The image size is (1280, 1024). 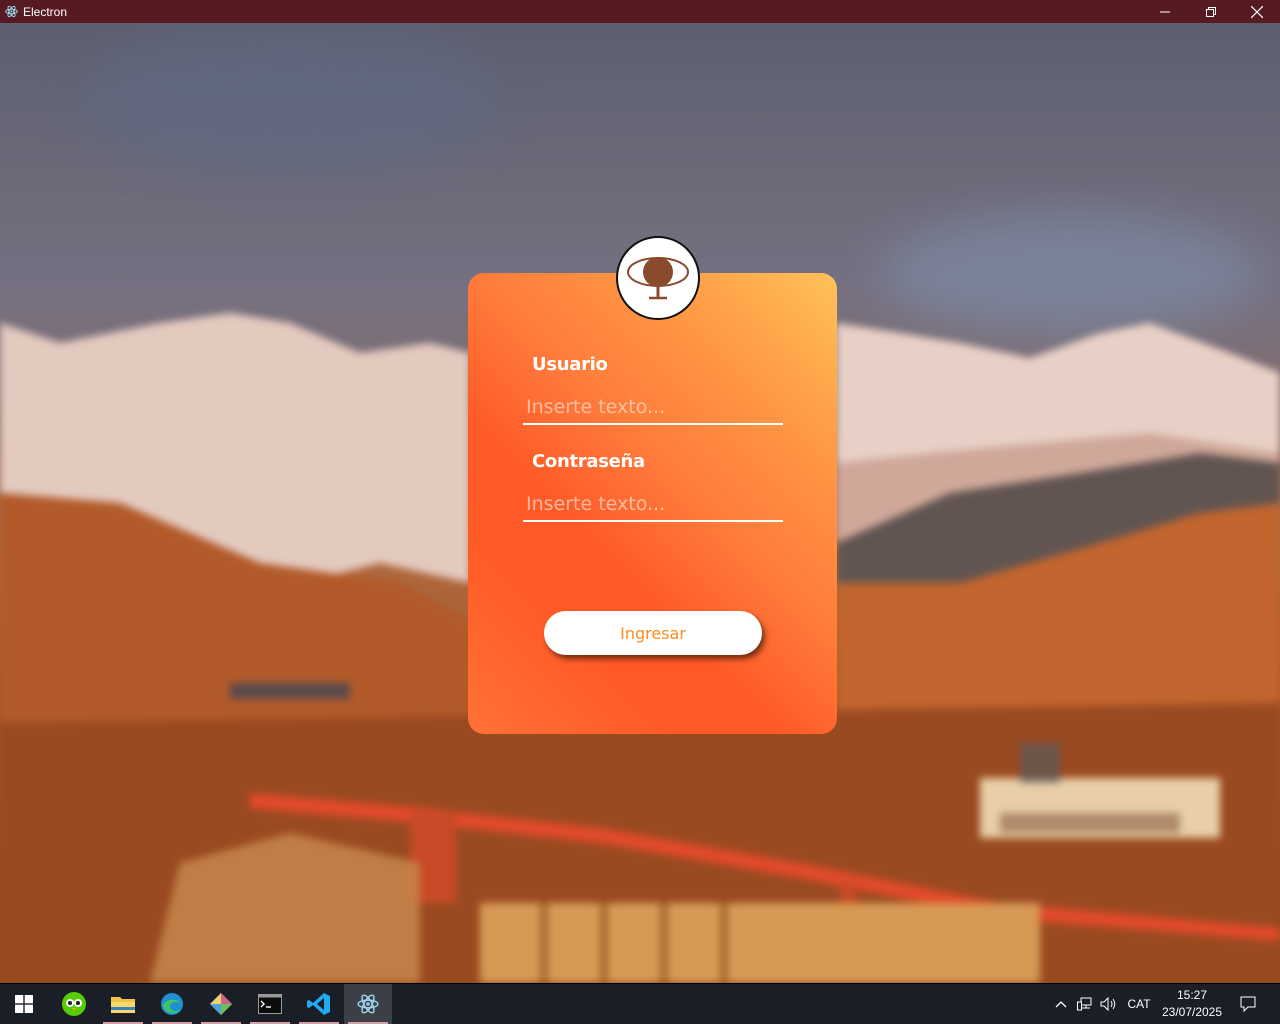 I want to click on clock: 15:27 23/07/2025, so click(x=1192, y=1004).